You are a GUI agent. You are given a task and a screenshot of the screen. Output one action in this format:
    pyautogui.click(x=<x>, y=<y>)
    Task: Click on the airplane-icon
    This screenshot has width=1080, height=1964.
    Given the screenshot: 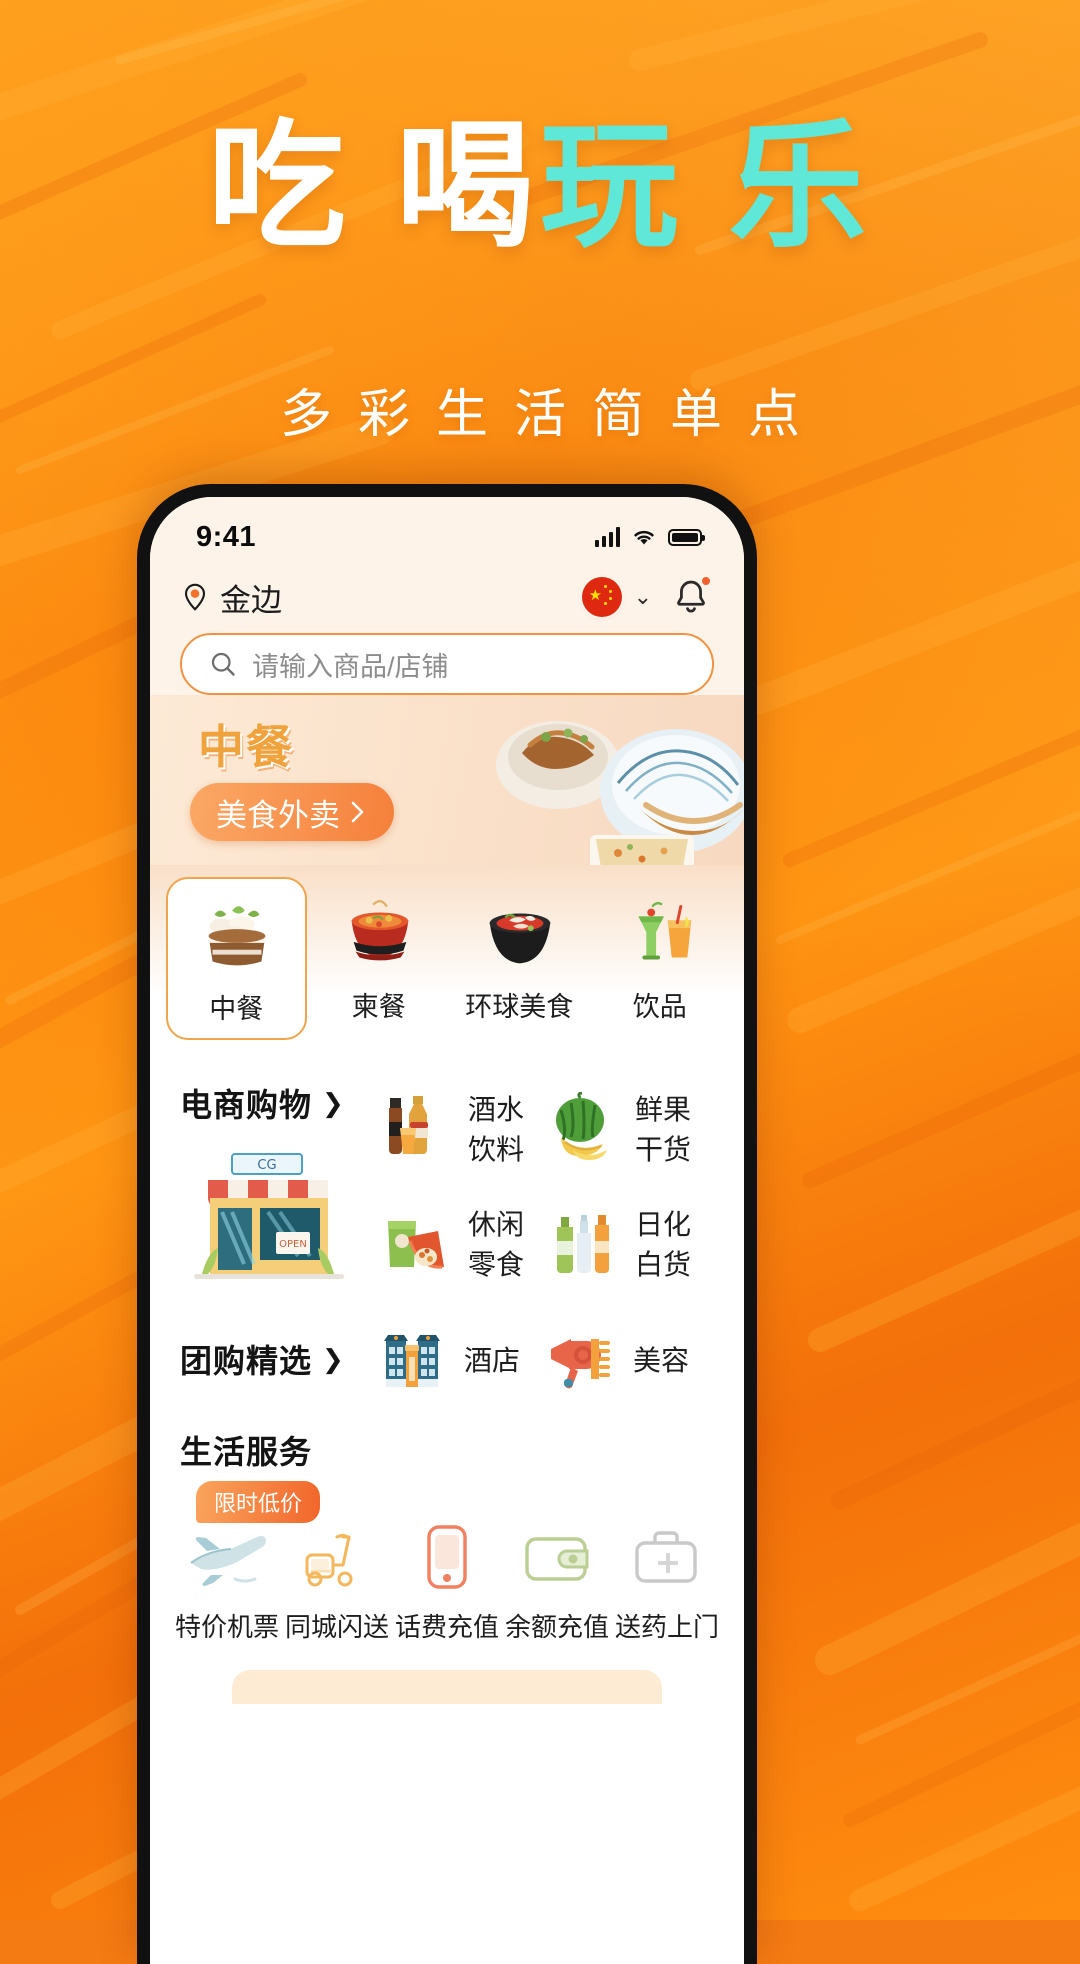 What is the action you would take?
    pyautogui.click(x=228, y=1561)
    